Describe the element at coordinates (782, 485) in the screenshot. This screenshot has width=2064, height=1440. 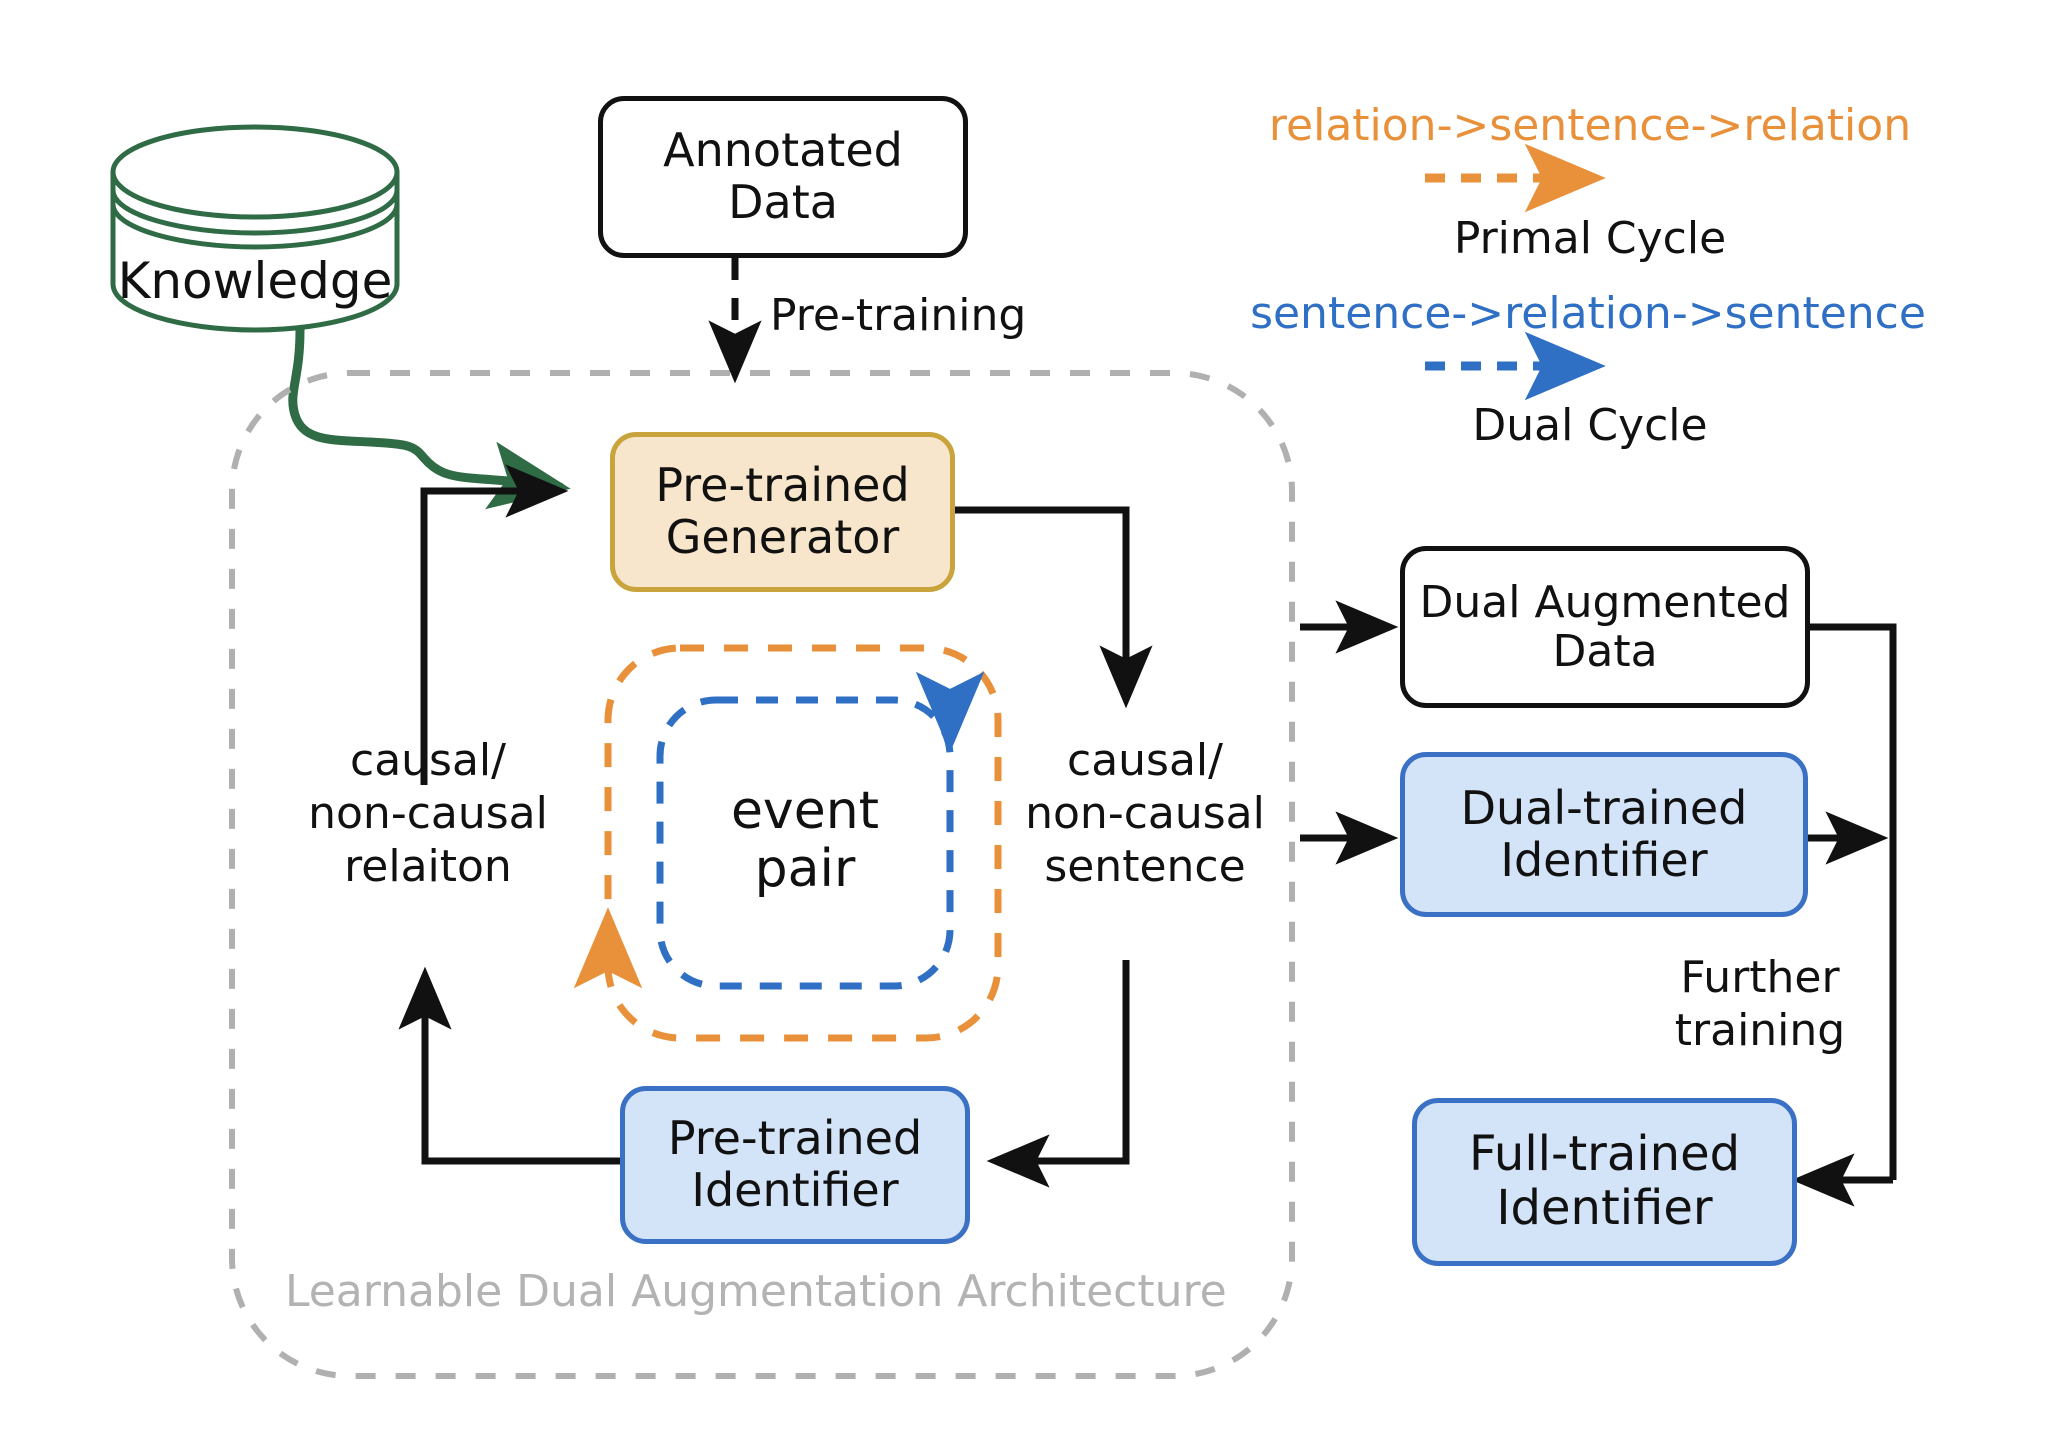
I see `generator-line-1: Pre-trained` at that location.